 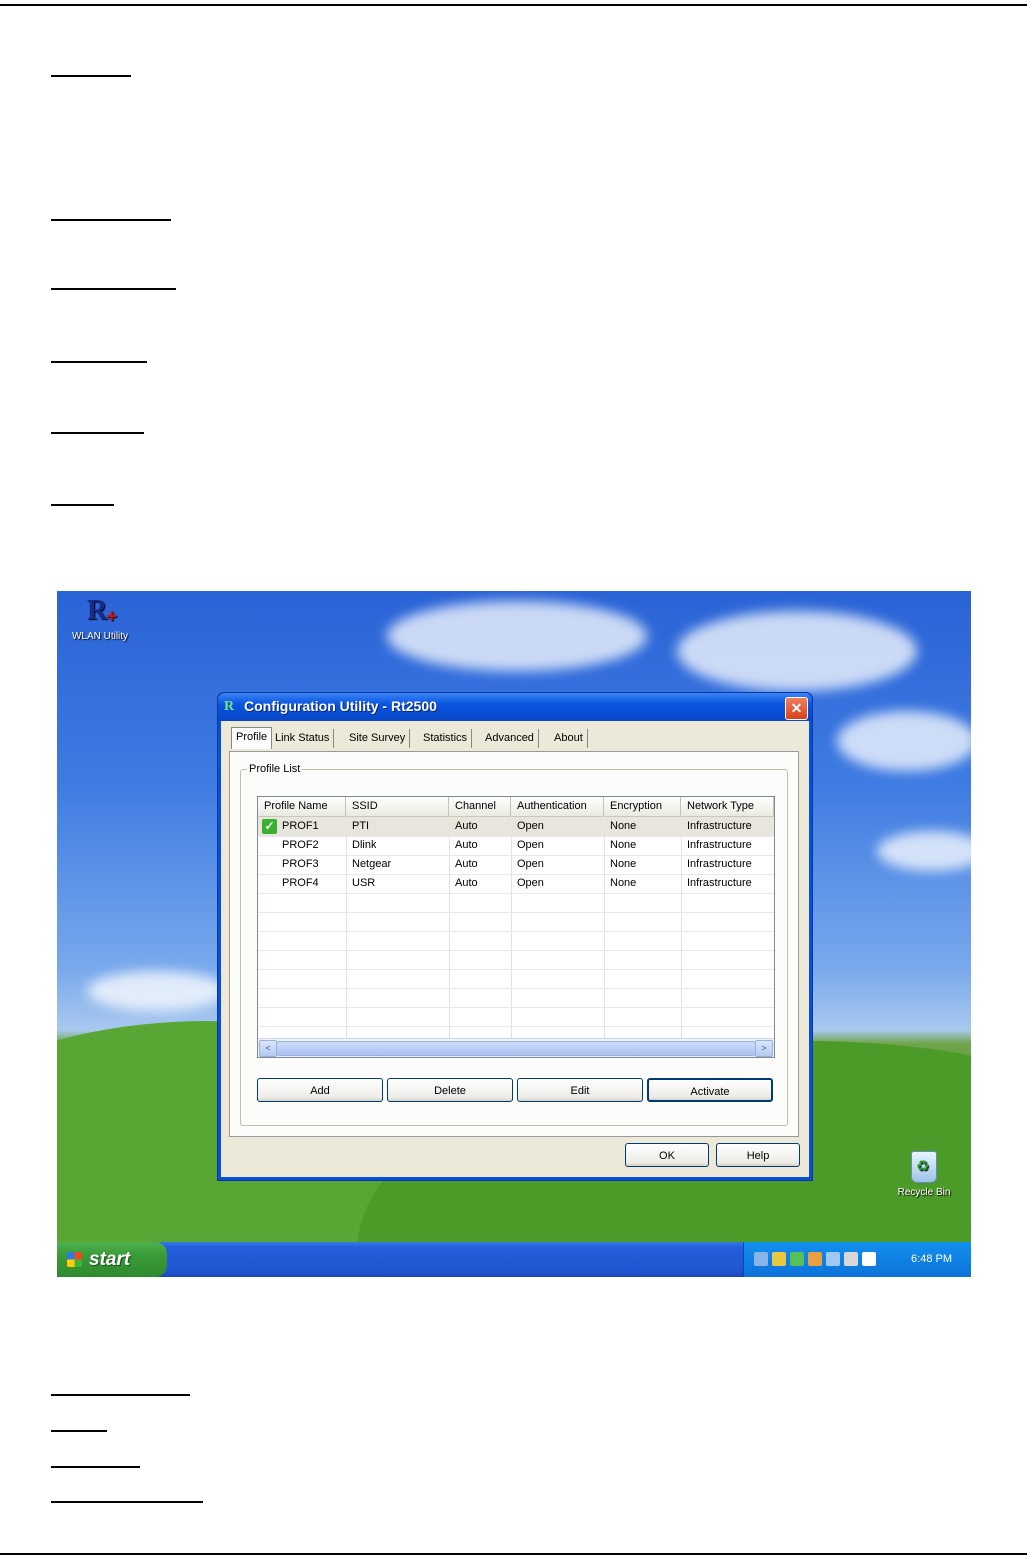 I want to click on update-tray-icon, so click(x=815, y=1259).